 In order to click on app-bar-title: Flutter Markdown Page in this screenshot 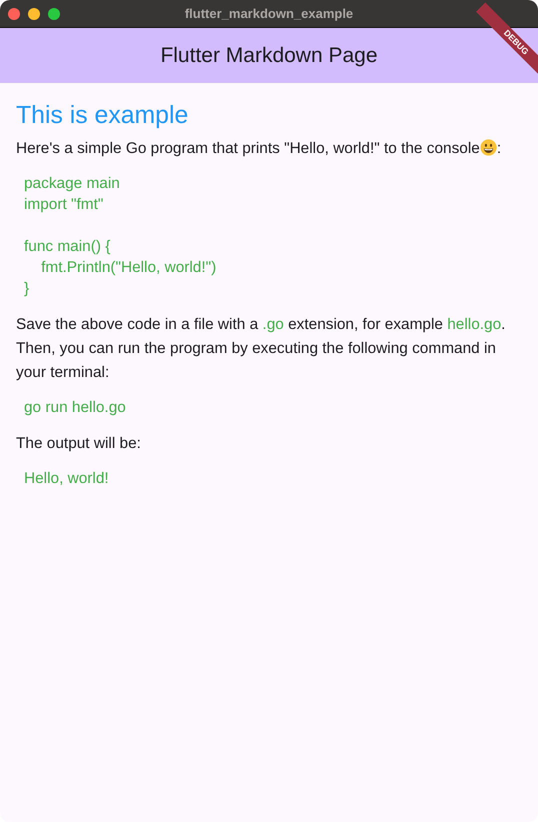, I will do `click(269, 56)`.